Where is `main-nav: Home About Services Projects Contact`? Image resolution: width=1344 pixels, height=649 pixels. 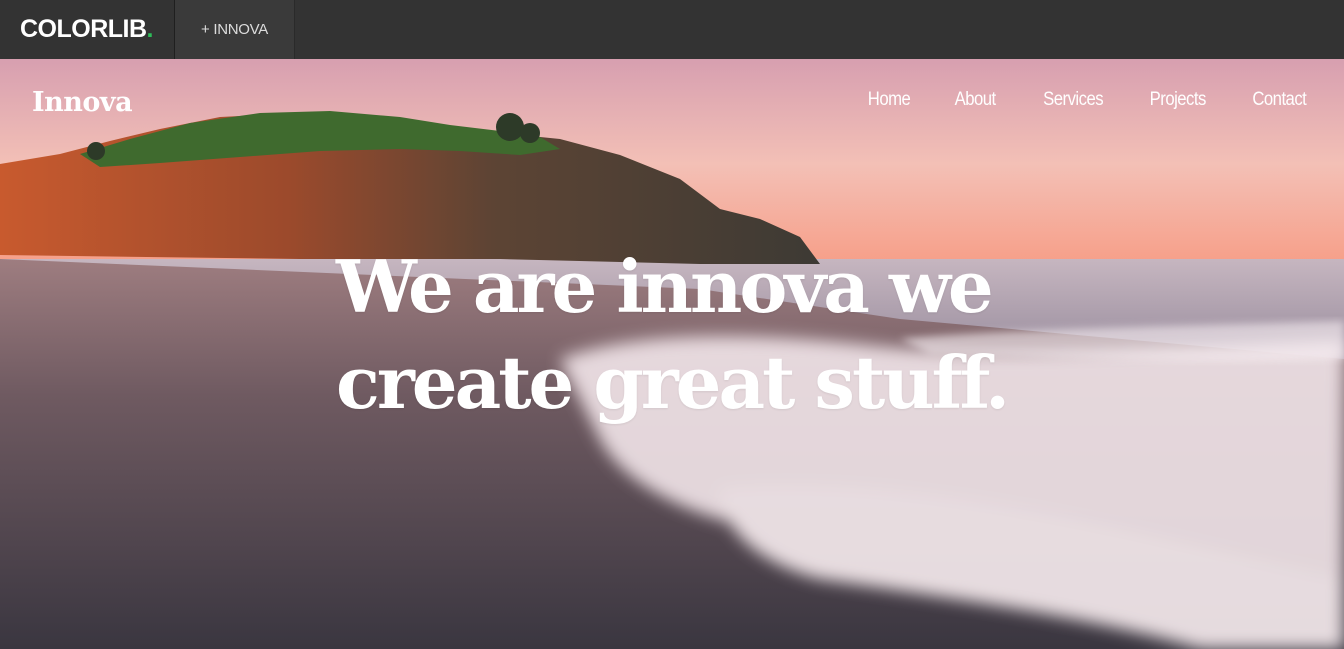
main-nav: Home About Services Projects Contact is located at coordinates (1065, 100).